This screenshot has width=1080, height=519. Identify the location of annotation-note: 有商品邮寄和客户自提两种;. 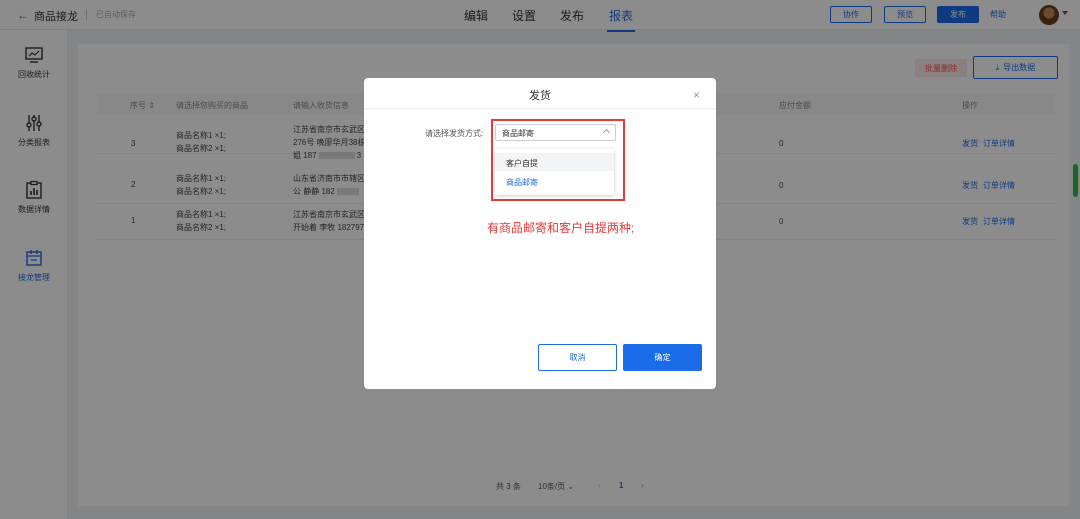
(561, 228).